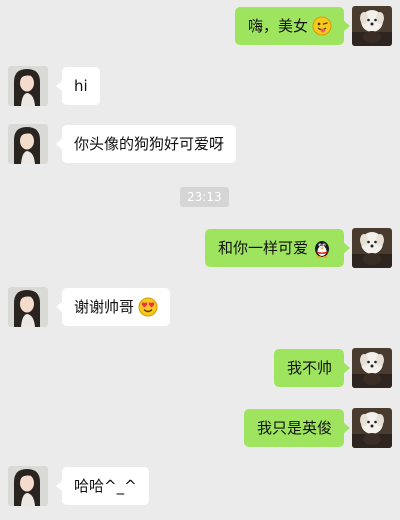 Image resolution: width=400 pixels, height=520 pixels. I want to click on message-row-them: hi, so click(200, 87).